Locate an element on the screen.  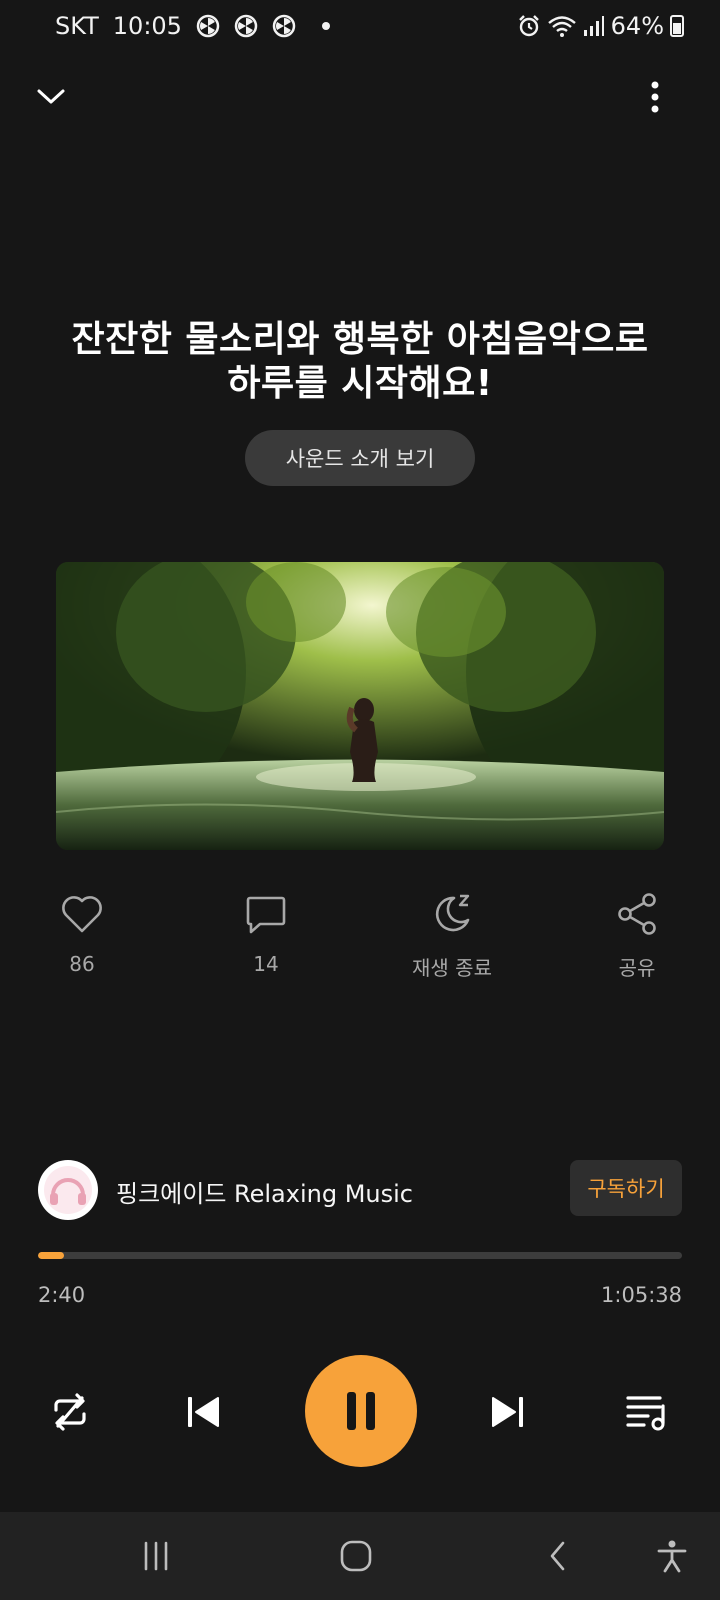
pause-icon is located at coordinates (361, 1411).